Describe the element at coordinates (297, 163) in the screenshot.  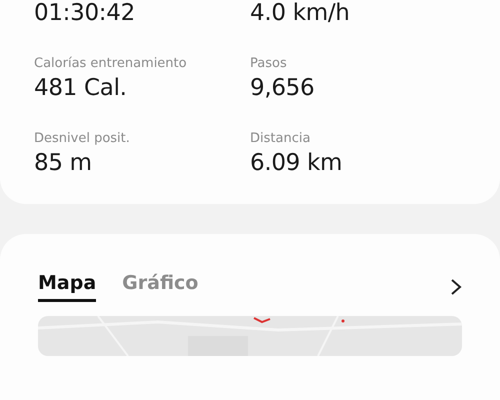
I see `stat-value: 6.09 km` at that location.